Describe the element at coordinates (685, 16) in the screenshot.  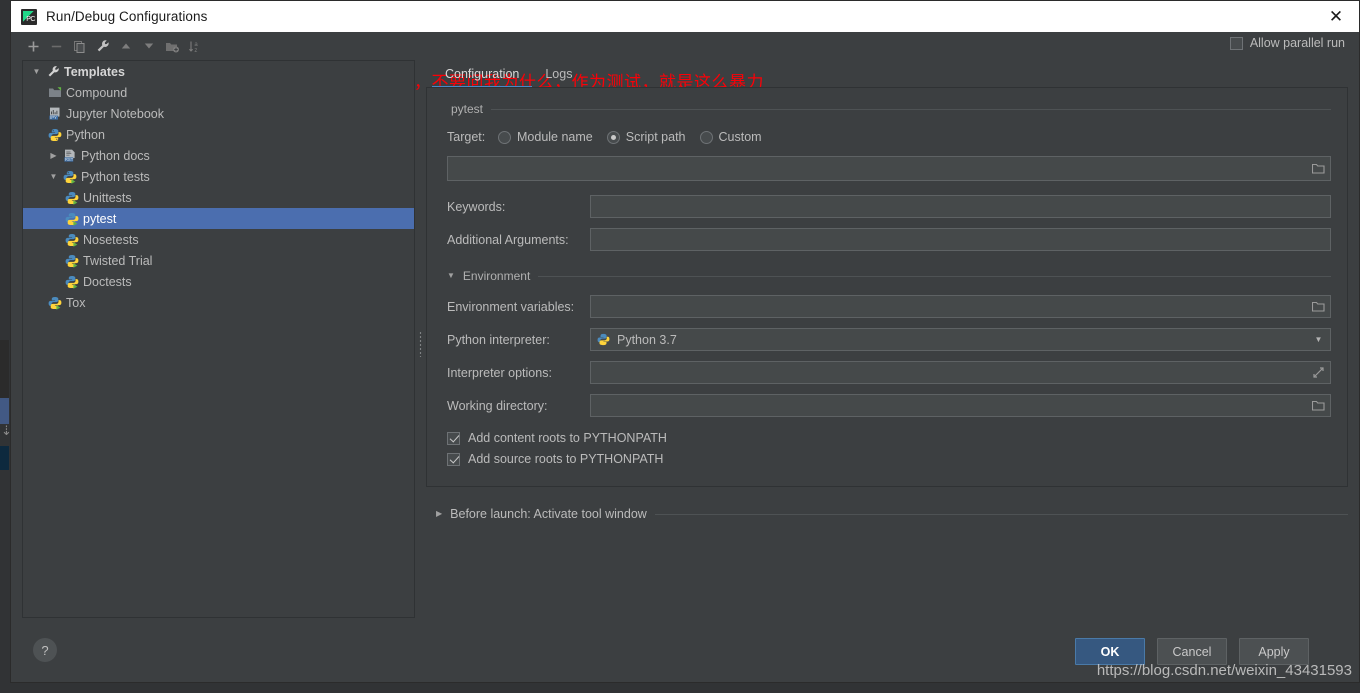
I see `dialog-titlebar: PC Run/Debug Configurations ✕` at that location.